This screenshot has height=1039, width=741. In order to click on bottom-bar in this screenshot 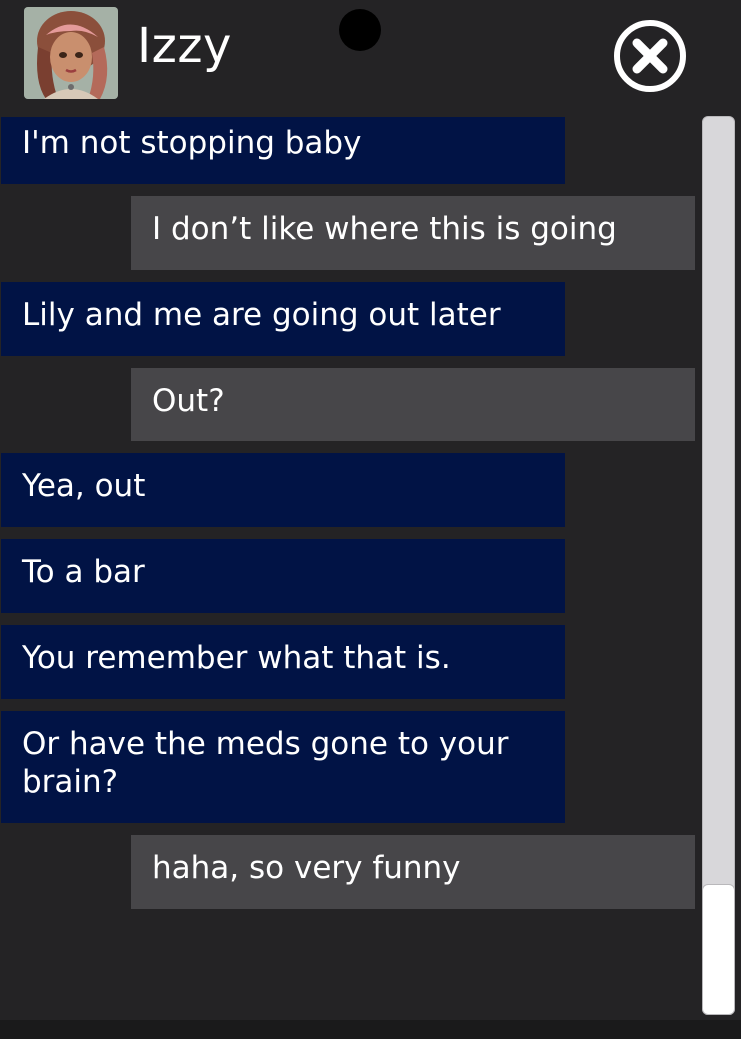, I will do `click(370, 1029)`.